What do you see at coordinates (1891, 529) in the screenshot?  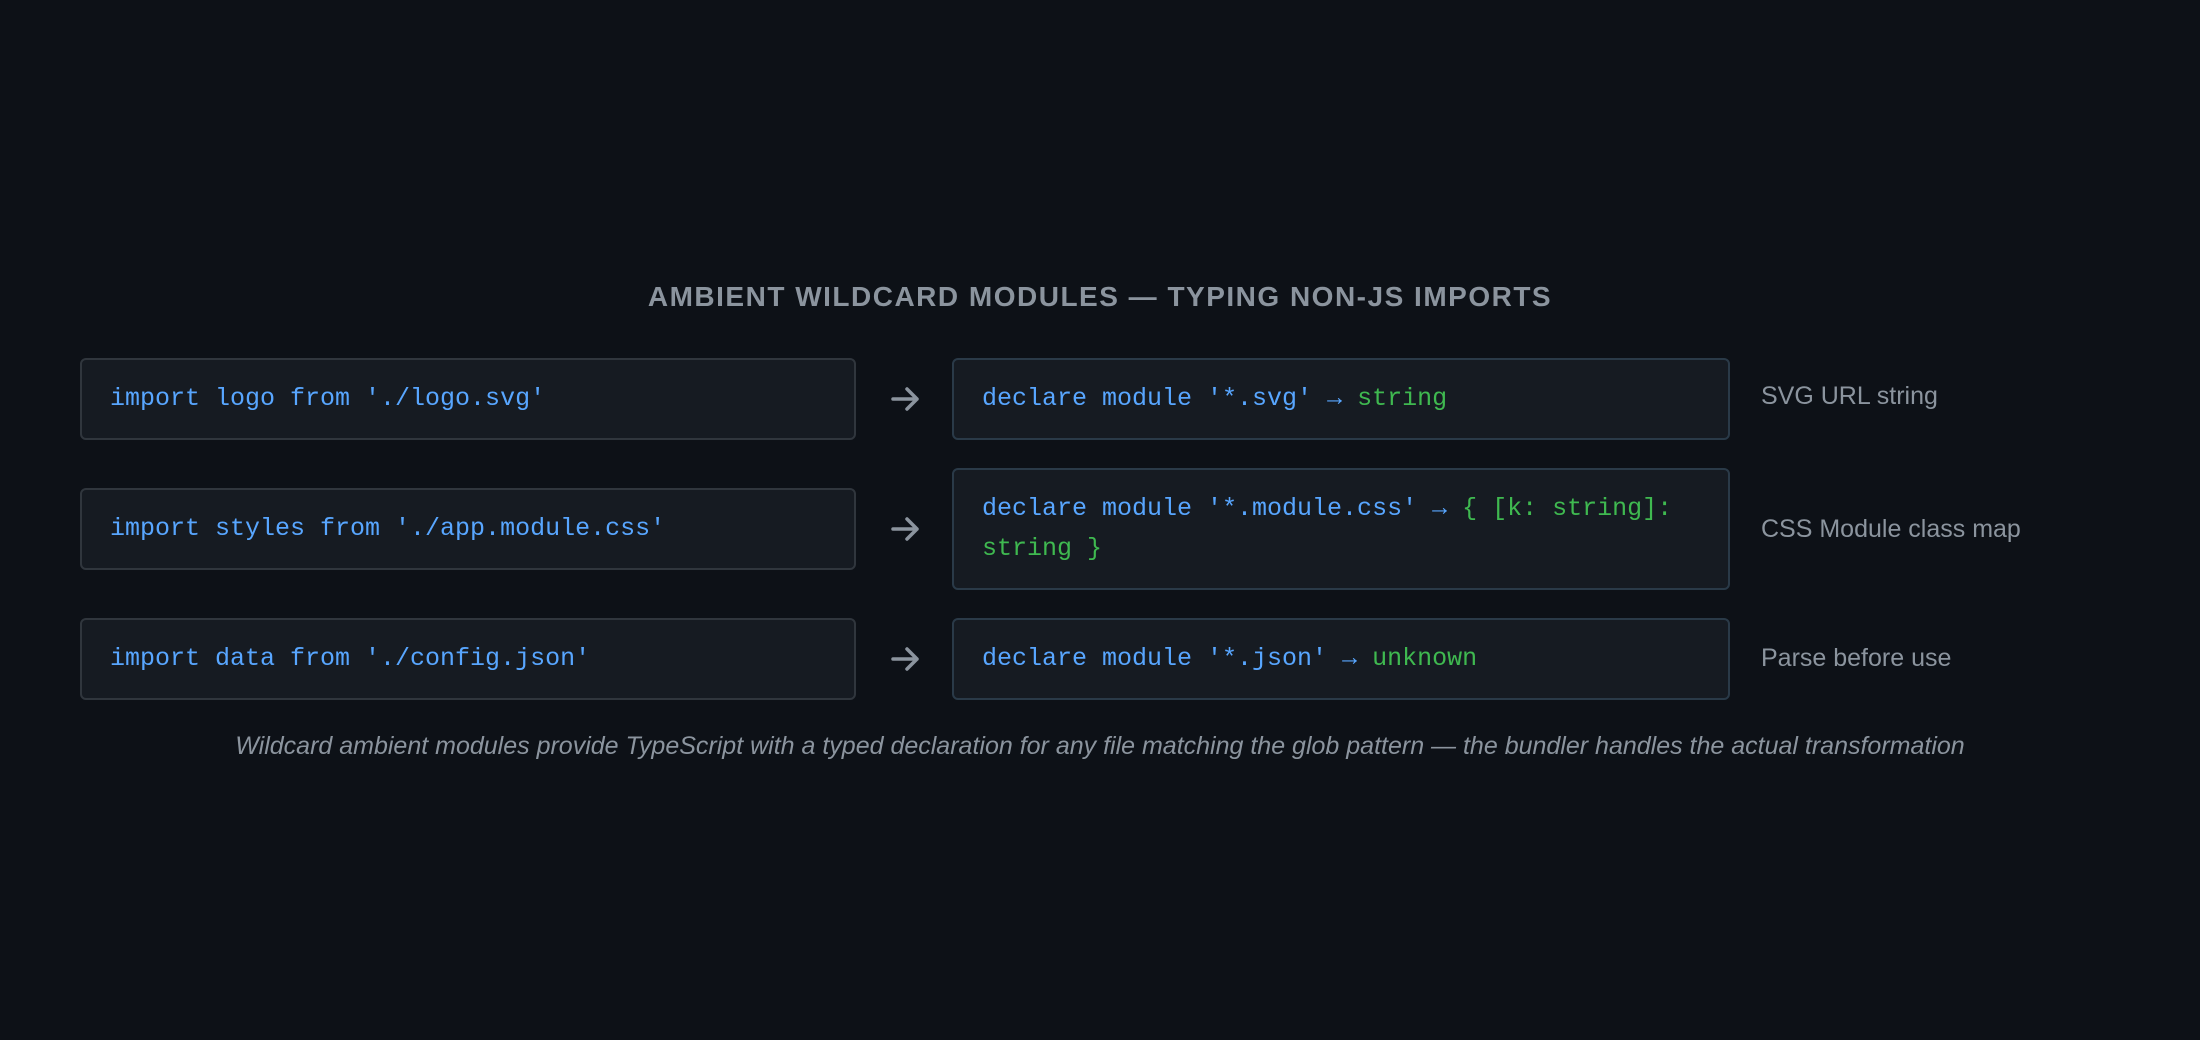 I see `row-description: CSS Module class map` at bounding box center [1891, 529].